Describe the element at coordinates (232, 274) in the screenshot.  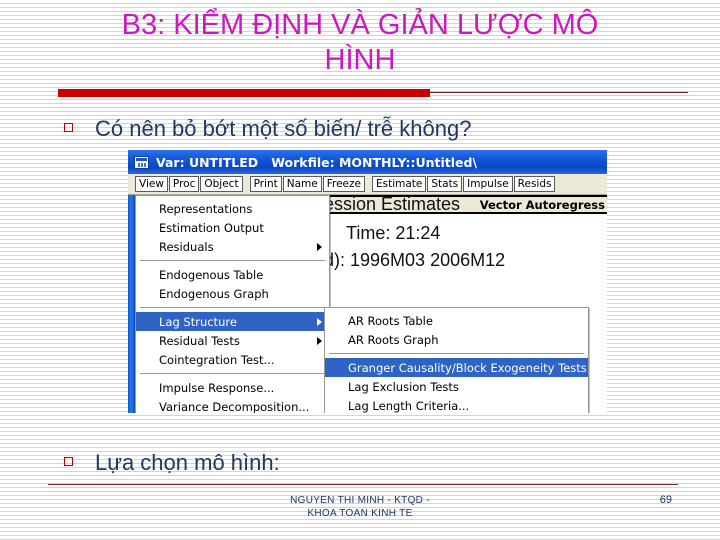
I see `menu-item-endogenous-table: Endogenous Table` at that location.